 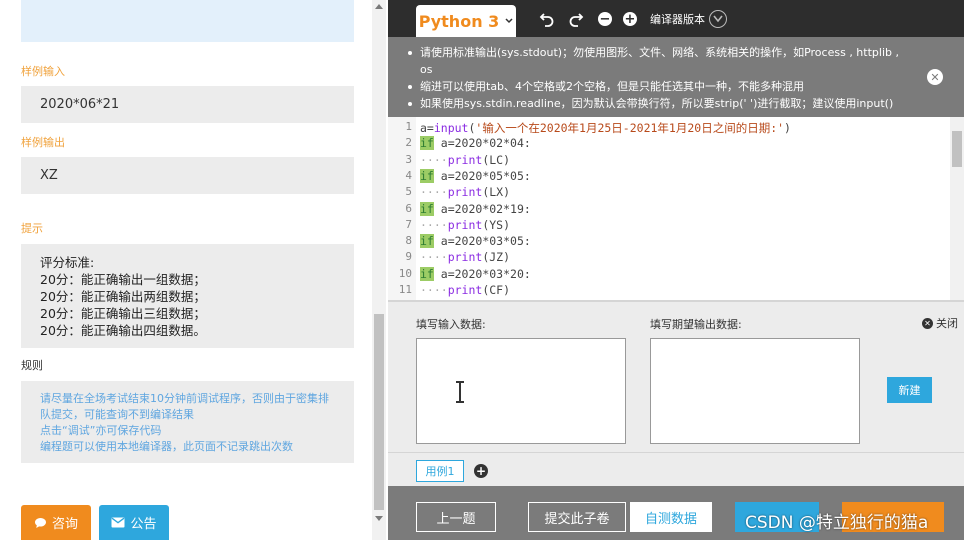 What do you see at coordinates (123, 296) in the screenshot?
I see `hint-line: 20分：能正确输出两组数据；` at bounding box center [123, 296].